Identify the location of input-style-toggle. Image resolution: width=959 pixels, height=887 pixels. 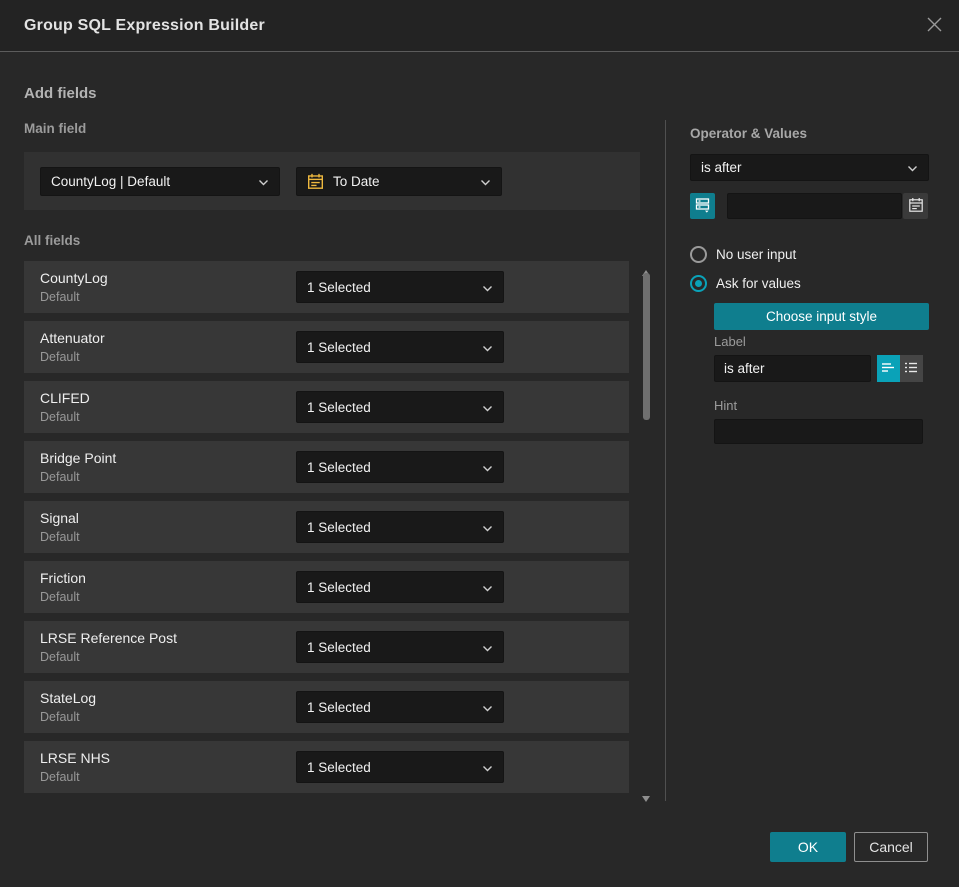
(900, 368).